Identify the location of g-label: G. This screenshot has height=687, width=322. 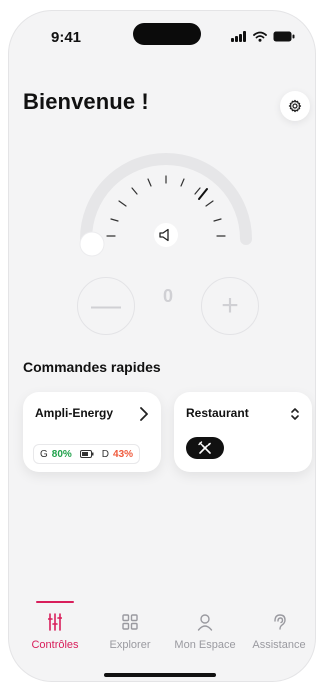
(44, 454).